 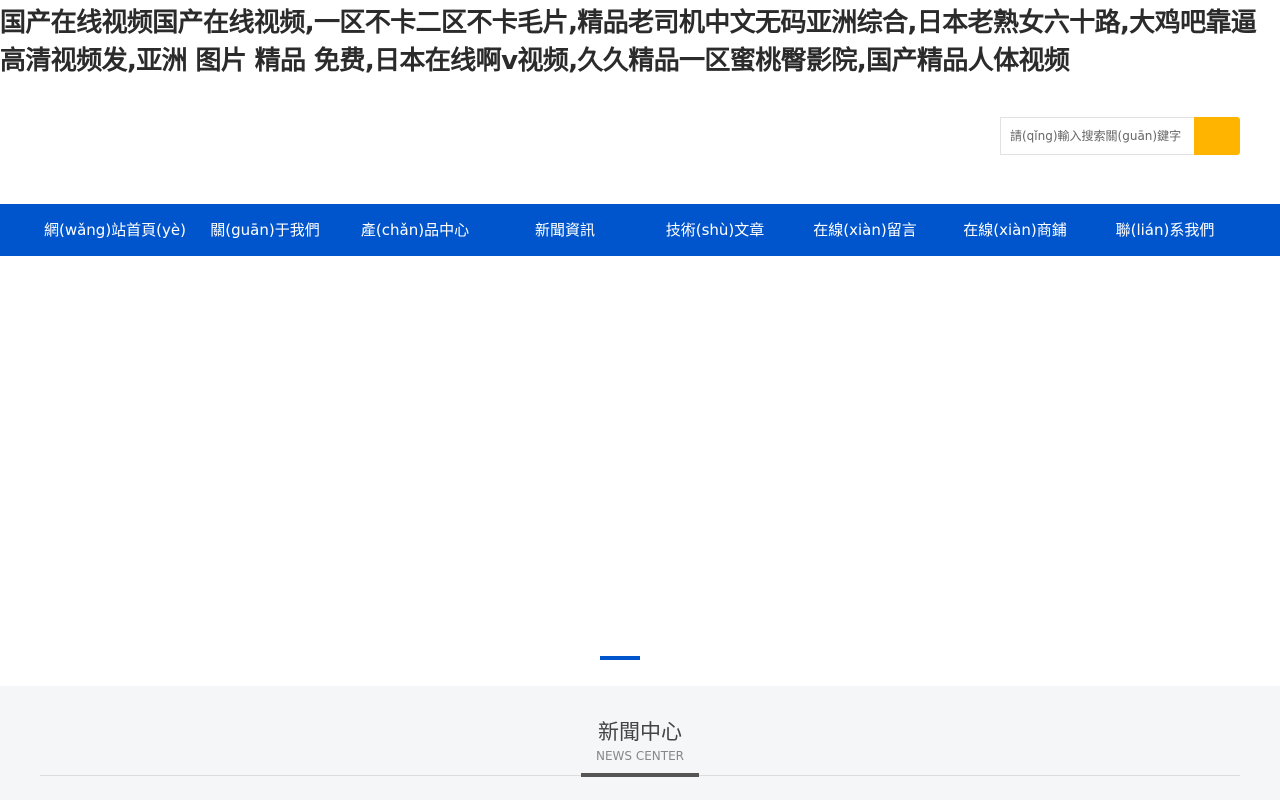 I want to click on search-box, so click(x=1120, y=136).